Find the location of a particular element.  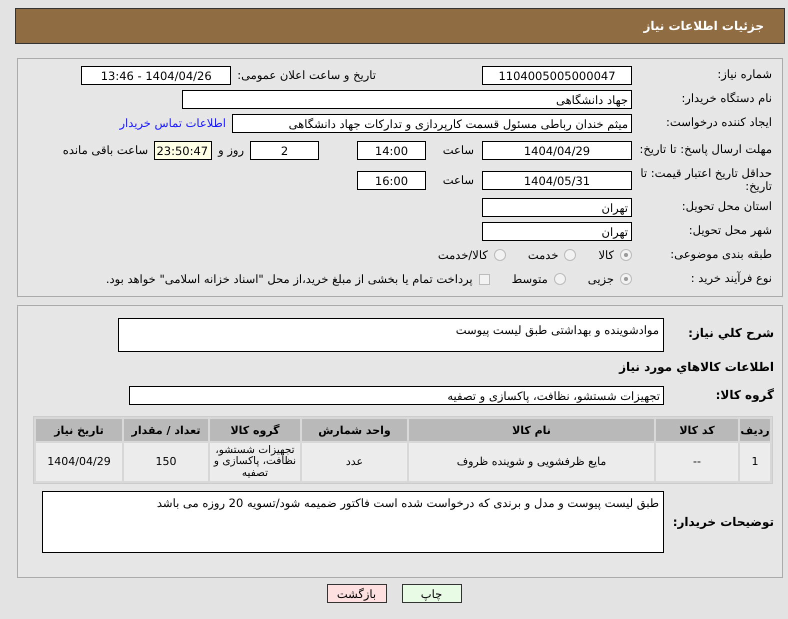

action-button: بازگشت is located at coordinates (356, 593).